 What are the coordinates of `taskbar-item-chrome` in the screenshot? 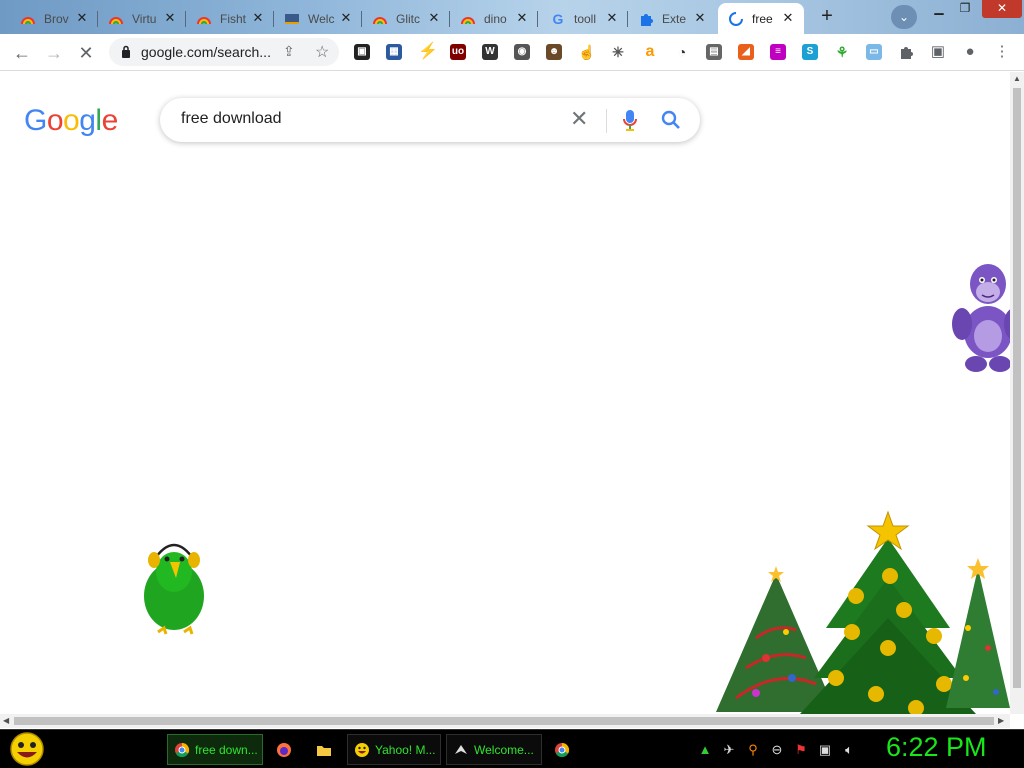 It's located at (565, 749).